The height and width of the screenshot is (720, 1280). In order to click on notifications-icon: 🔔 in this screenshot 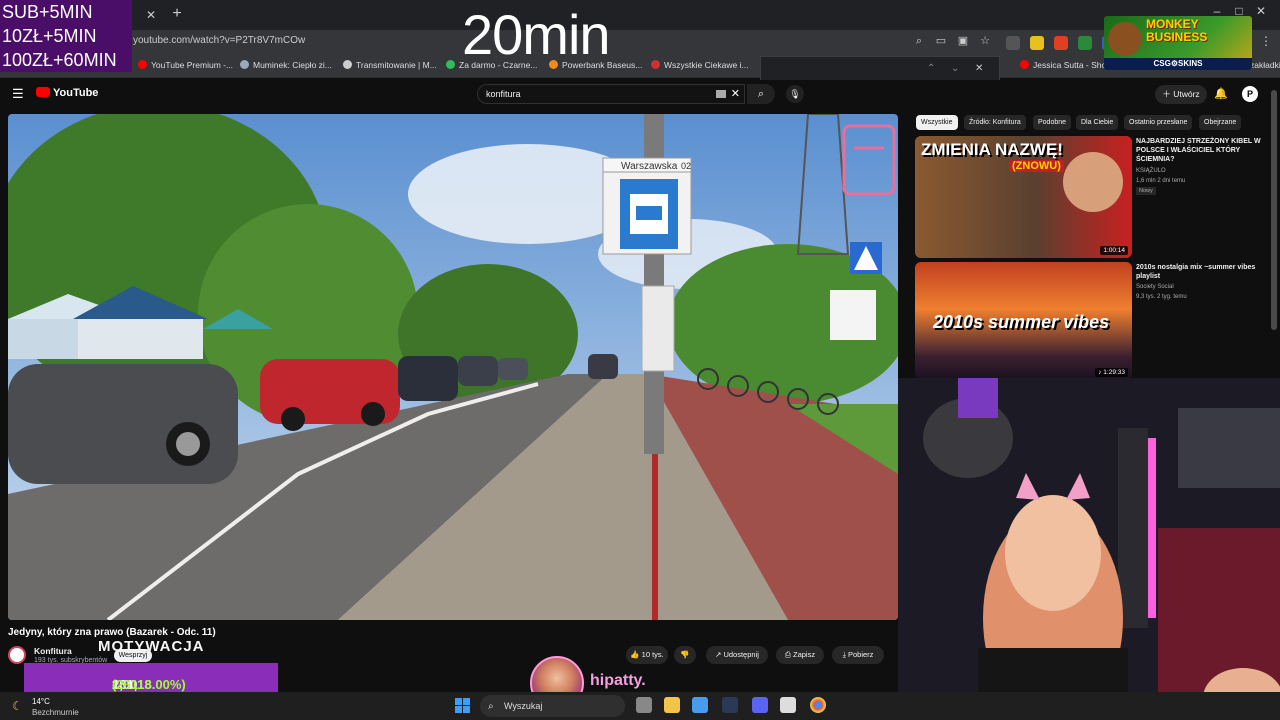, I will do `click(1221, 93)`.